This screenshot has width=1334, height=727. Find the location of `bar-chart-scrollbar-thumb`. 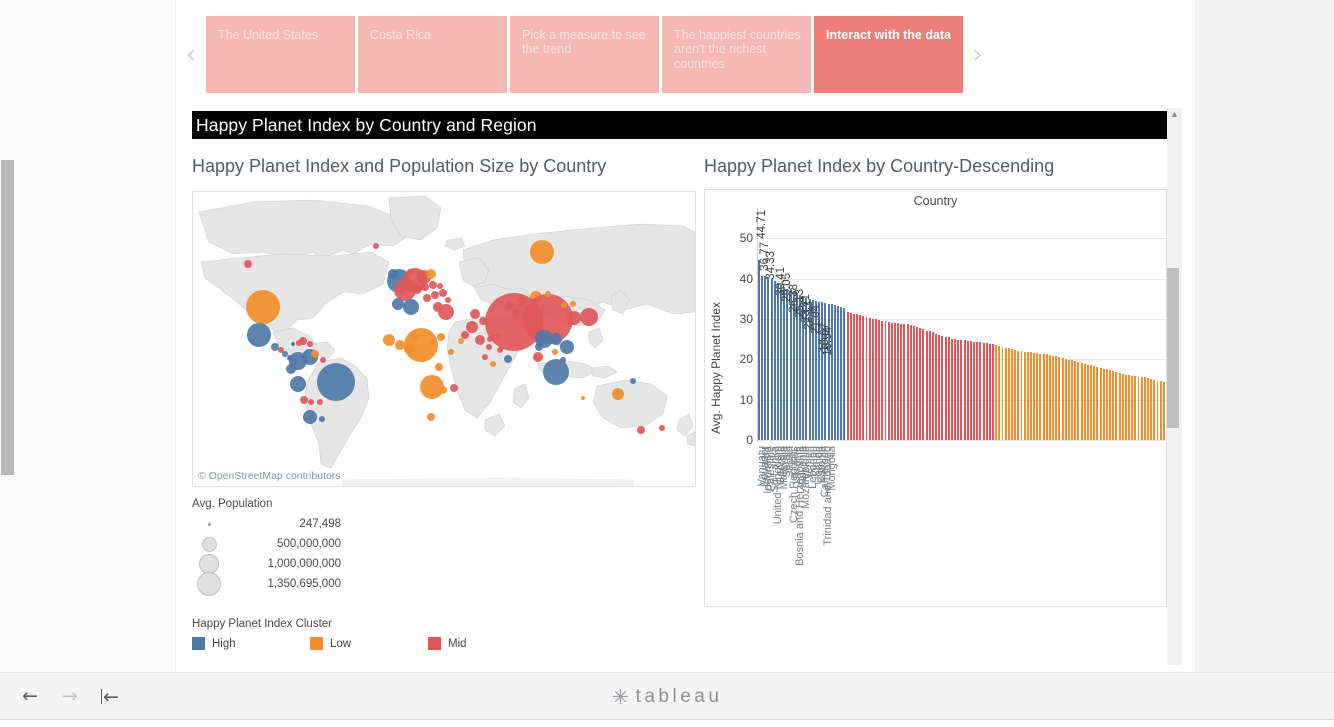

bar-chart-scrollbar-thumb is located at coordinates (1173, 348).